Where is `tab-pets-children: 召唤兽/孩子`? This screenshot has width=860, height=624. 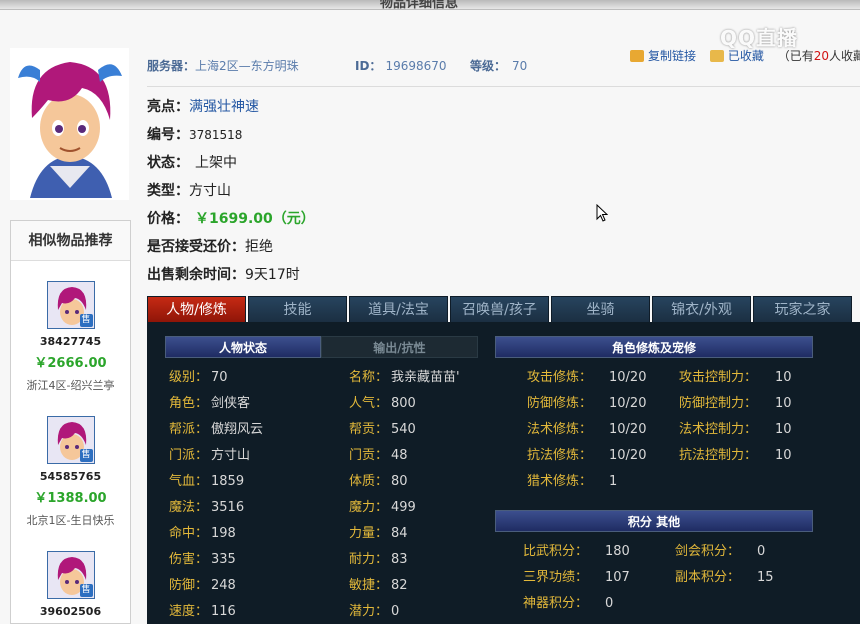
tab-pets-children: 召唤兽/孩子 is located at coordinates (499, 309).